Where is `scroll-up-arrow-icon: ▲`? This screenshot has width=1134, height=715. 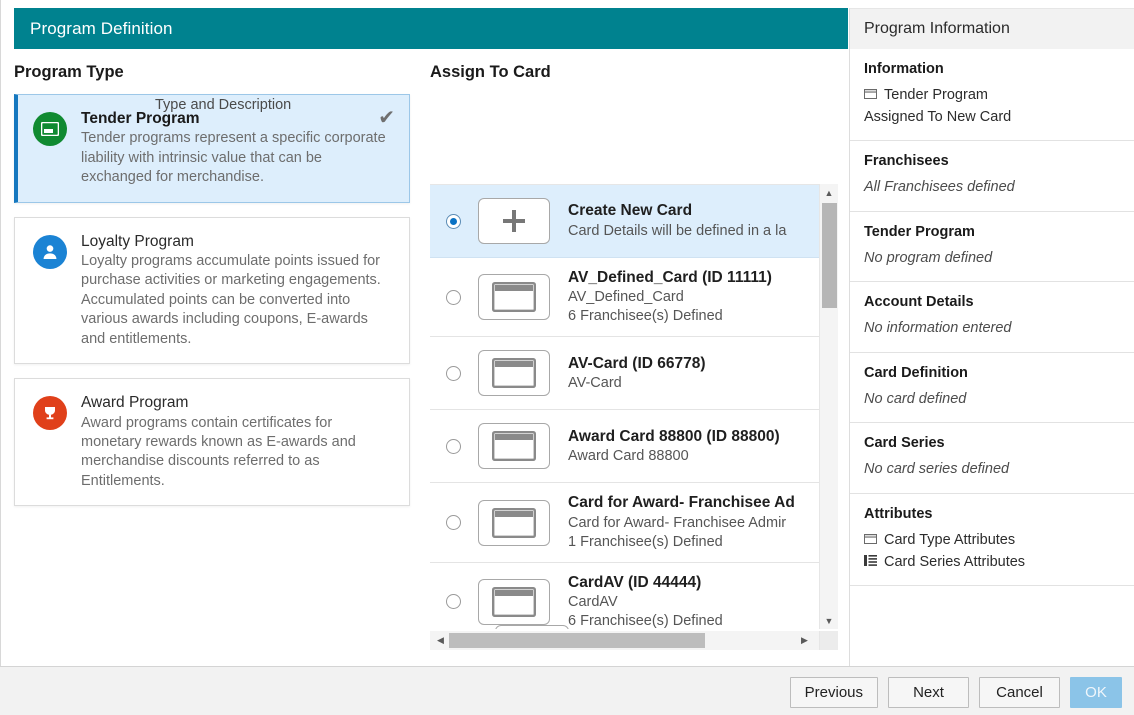
scroll-up-arrow-icon: ▲ is located at coordinates (829, 192).